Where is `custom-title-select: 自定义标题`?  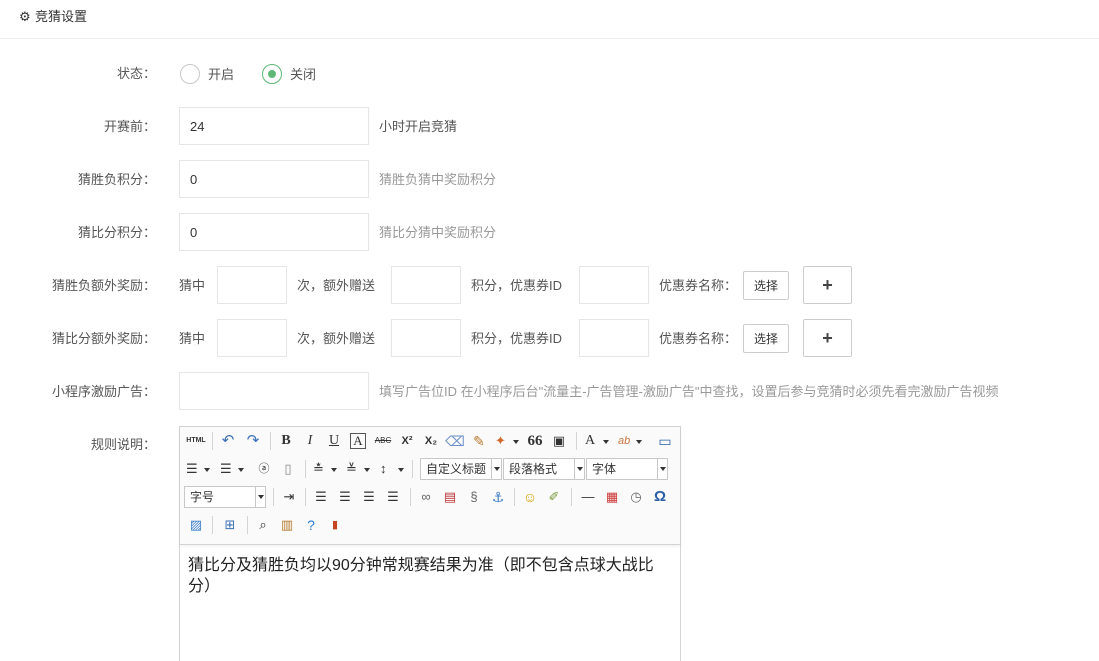 custom-title-select: 自定义标题 is located at coordinates (461, 469).